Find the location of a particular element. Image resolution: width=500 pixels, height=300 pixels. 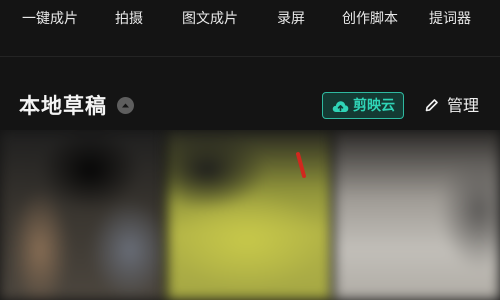

top-toolbar: 一键成片 拍摄 图文成片 录屏 创作脚本 提词器 is located at coordinates (250, 20).